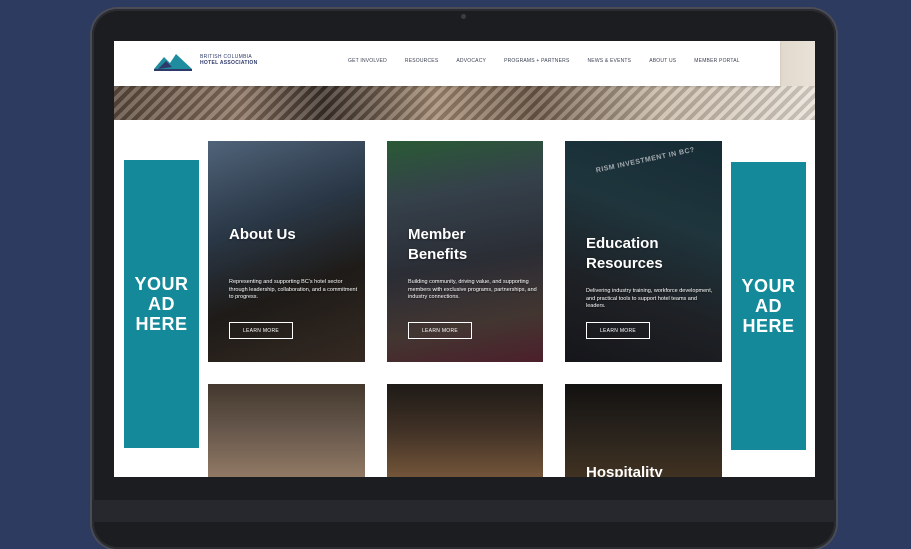 This screenshot has width=911, height=549. I want to click on ad-placeholder-left: YOUR AD HERE, so click(161, 304).